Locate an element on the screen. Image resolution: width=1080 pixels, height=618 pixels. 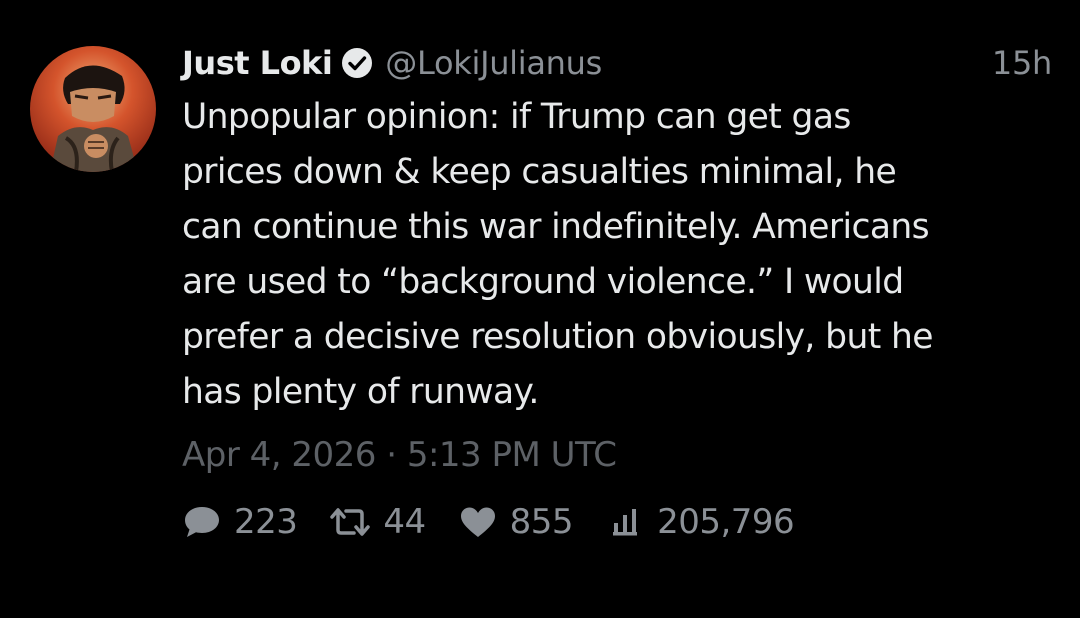
speech-bubble-icon is located at coordinates (202, 522).